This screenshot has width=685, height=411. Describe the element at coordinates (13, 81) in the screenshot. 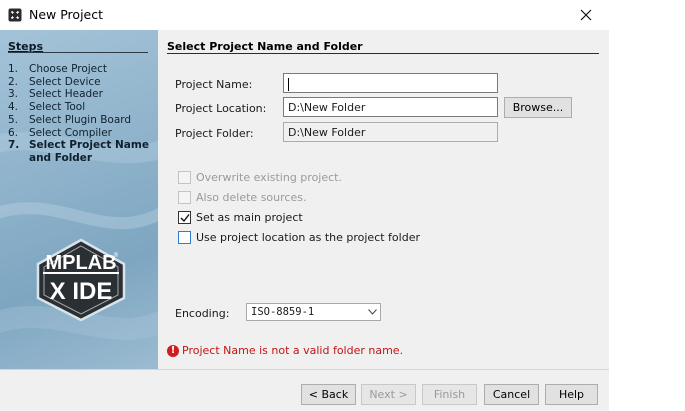

I see `step-number: 2.` at that location.